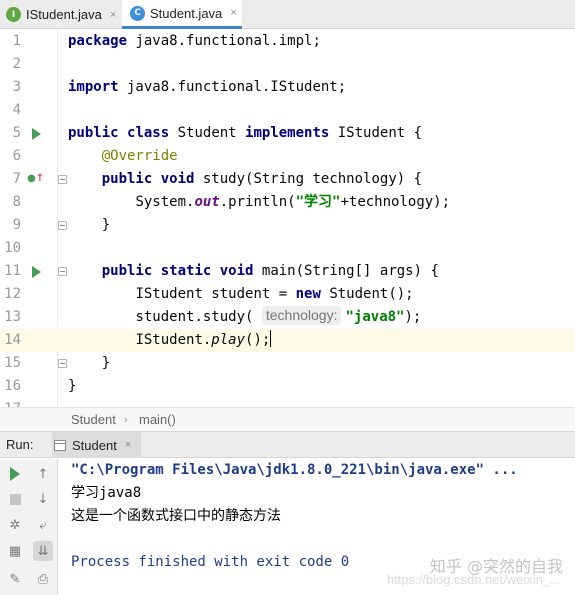 The height and width of the screenshot is (595, 575). I want to click on implements-method-icon: ●↑, so click(35, 179).